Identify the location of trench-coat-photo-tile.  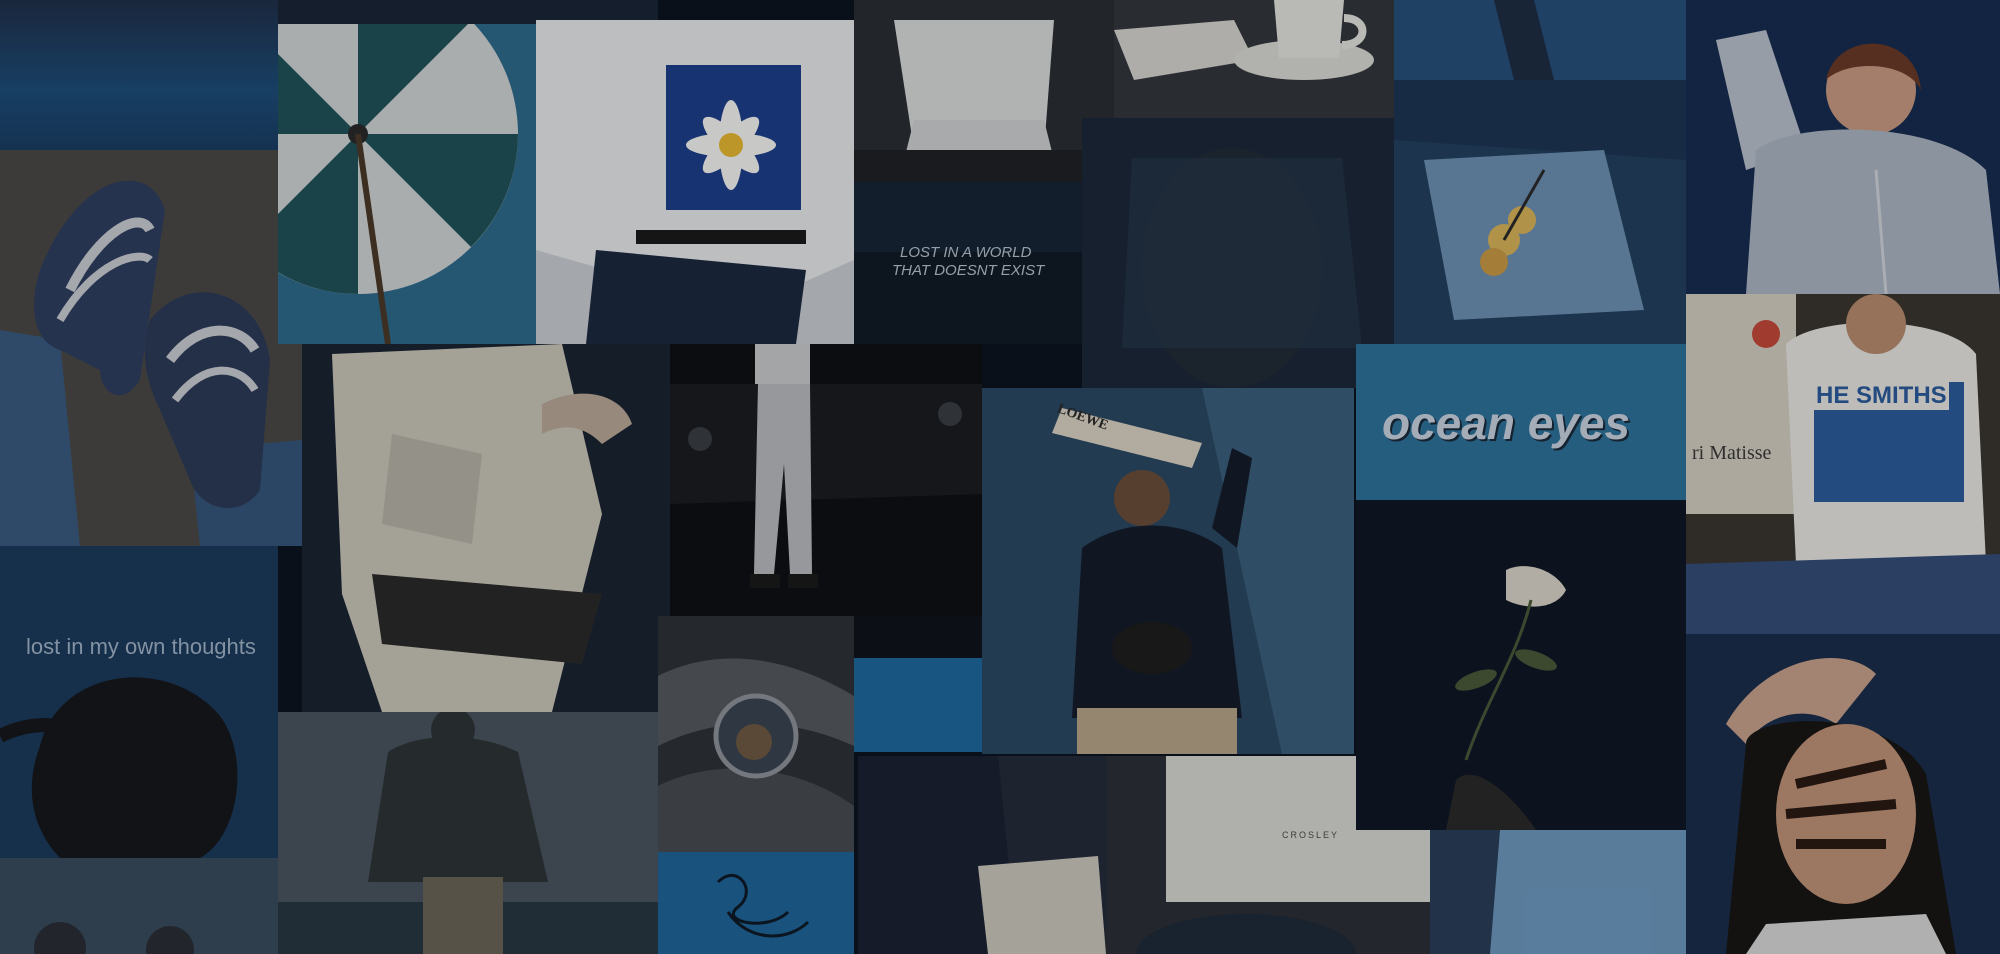
(486, 528).